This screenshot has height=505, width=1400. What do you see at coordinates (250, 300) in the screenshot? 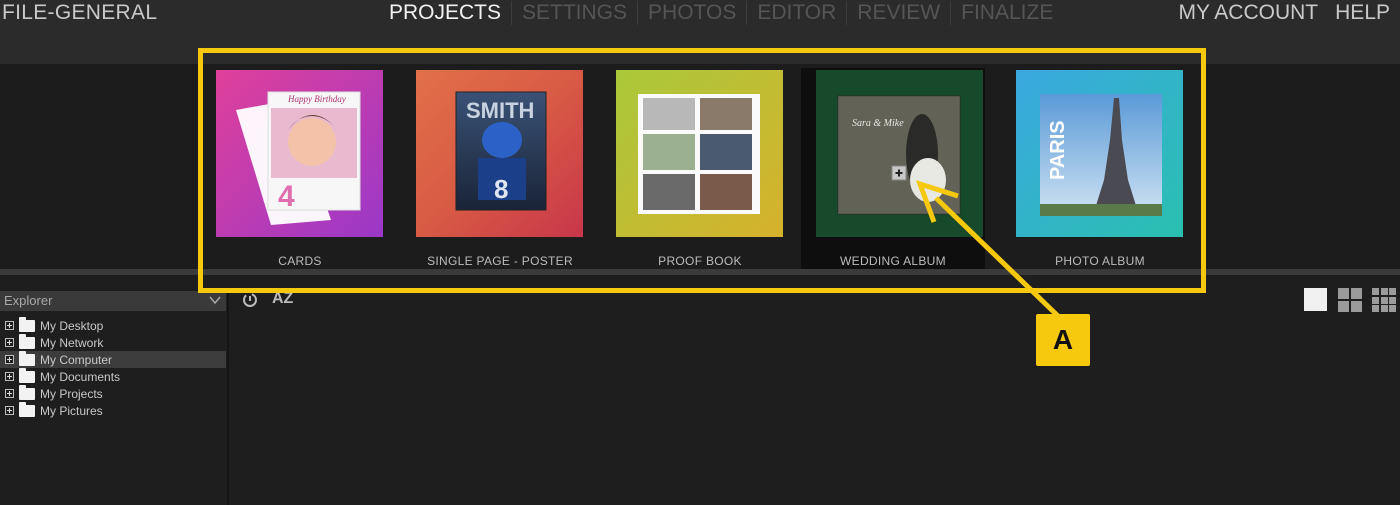
I see `sort-by-date-icon` at bounding box center [250, 300].